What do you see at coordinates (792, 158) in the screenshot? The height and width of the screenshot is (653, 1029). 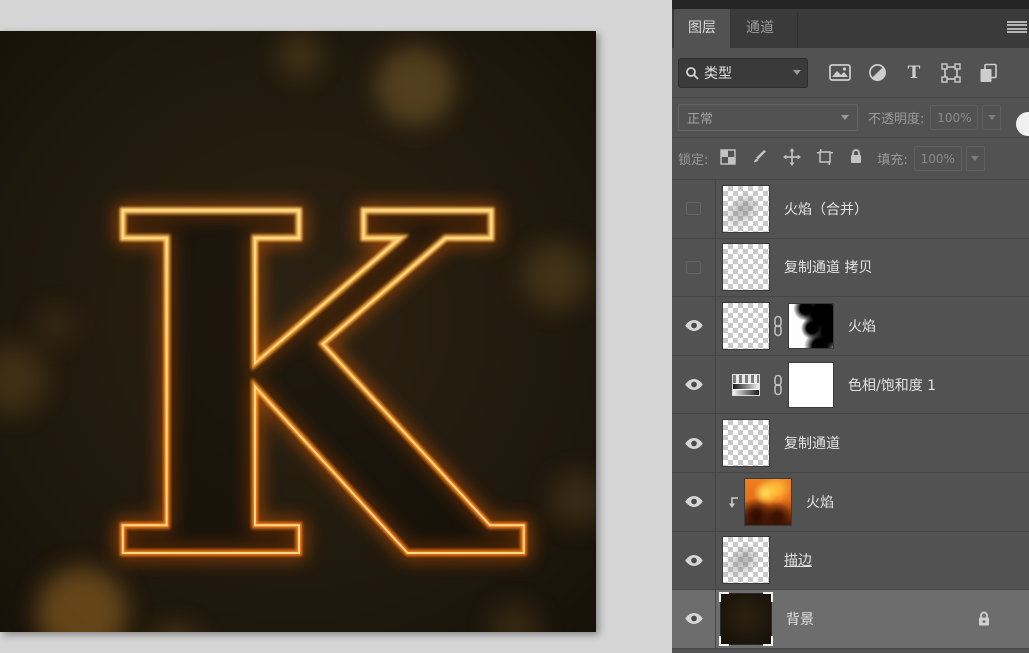 I see `lock-position-icon` at bounding box center [792, 158].